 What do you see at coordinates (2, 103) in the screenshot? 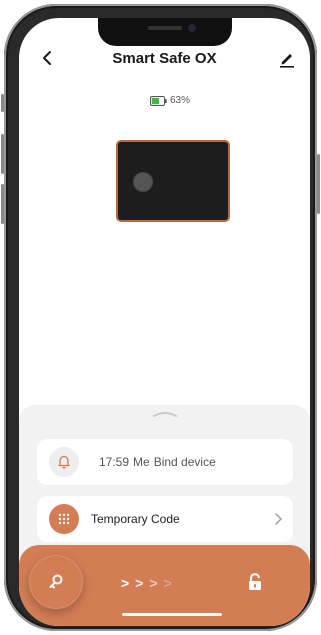
I see `mute-switch` at bounding box center [2, 103].